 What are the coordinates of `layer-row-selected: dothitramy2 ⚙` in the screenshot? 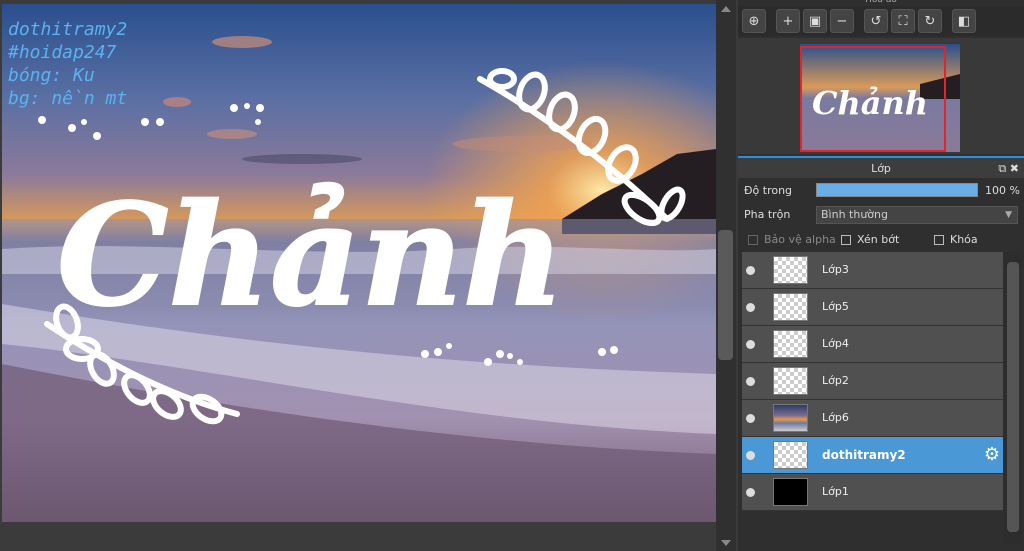 It's located at (872, 455).